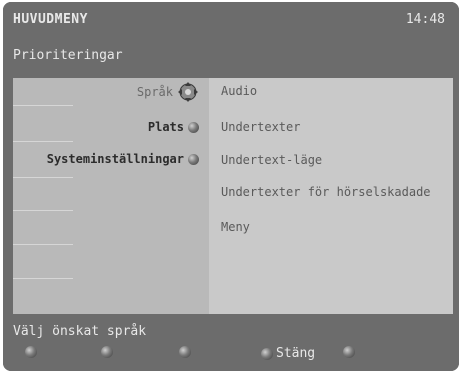  Describe the element at coordinates (231, 343) in the screenshot. I see `footer: Välj önskat språk Stäng` at that location.